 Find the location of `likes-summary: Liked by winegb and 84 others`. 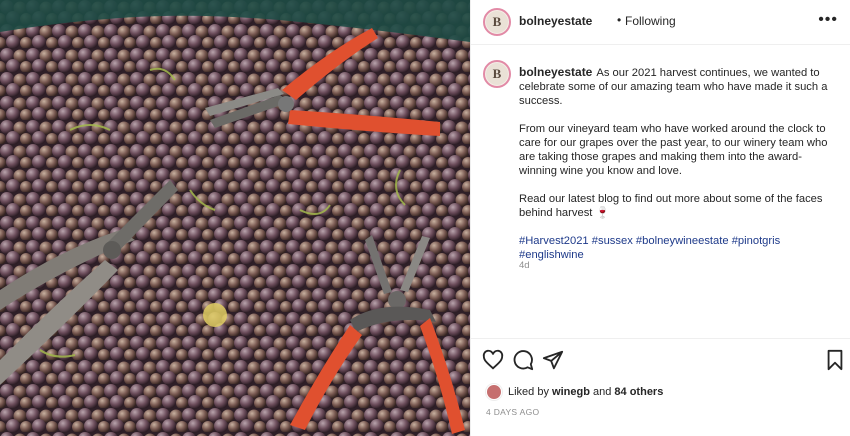

likes-summary: Liked by winegb and 84 others is located at coordinates (574, 392).